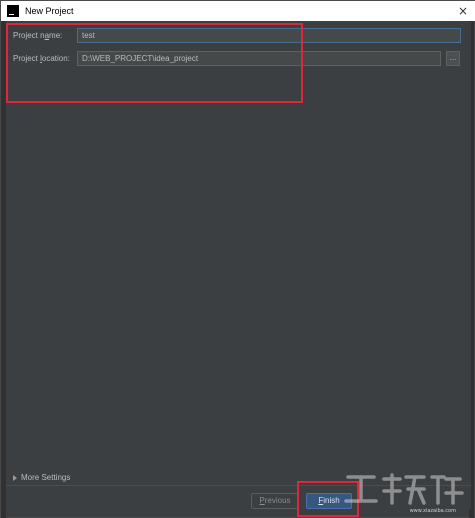  I want to click on window-title: New Project, so click(49, 11).